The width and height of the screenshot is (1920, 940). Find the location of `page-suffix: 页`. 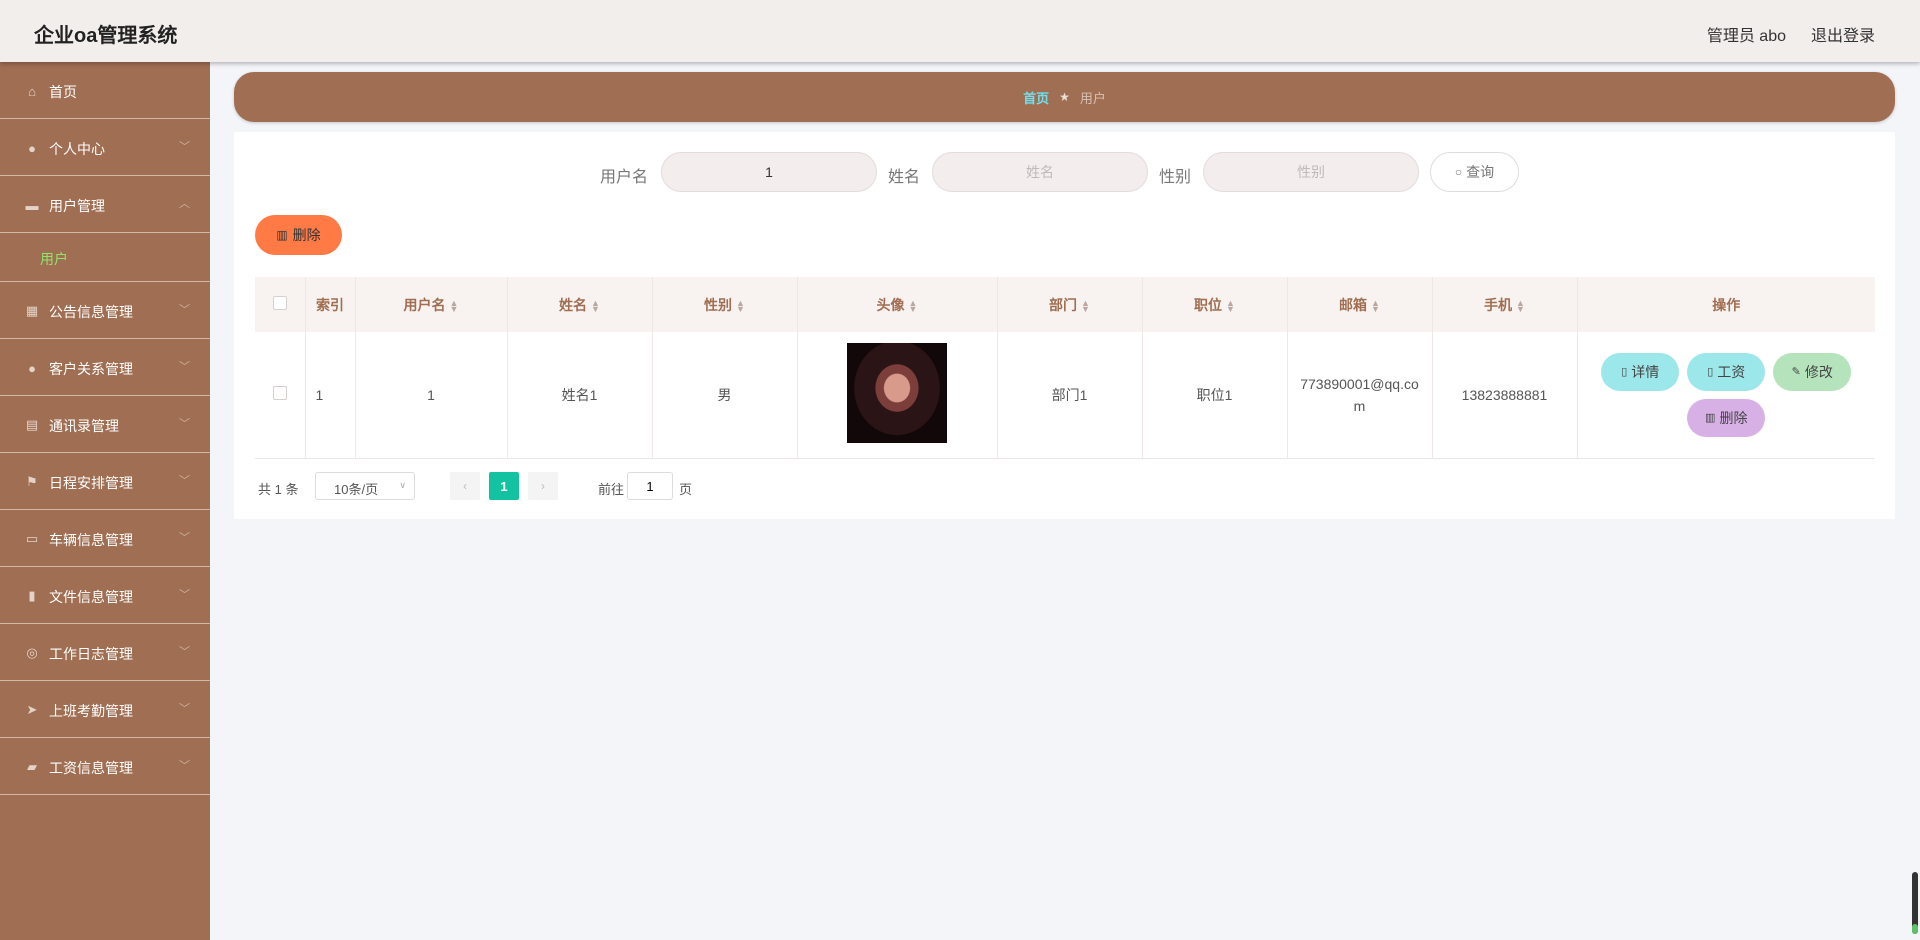

page-suffix: 页 is located at coordinates (686, 489).